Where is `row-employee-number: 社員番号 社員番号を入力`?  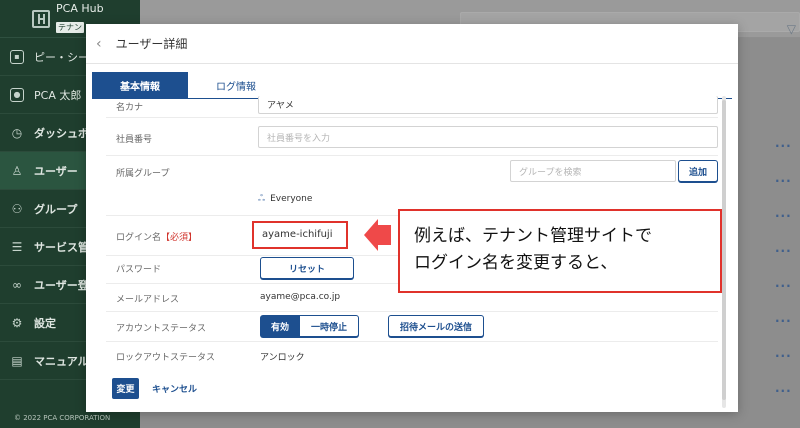 row-employee-number: 社員番号 社員番号を入力 is located at coordinates (412, 137).